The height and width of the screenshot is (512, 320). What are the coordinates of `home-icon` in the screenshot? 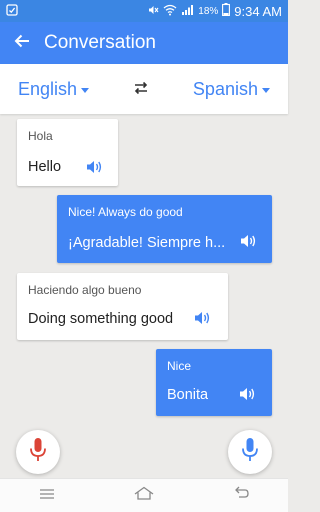 It's located at (144, 495).